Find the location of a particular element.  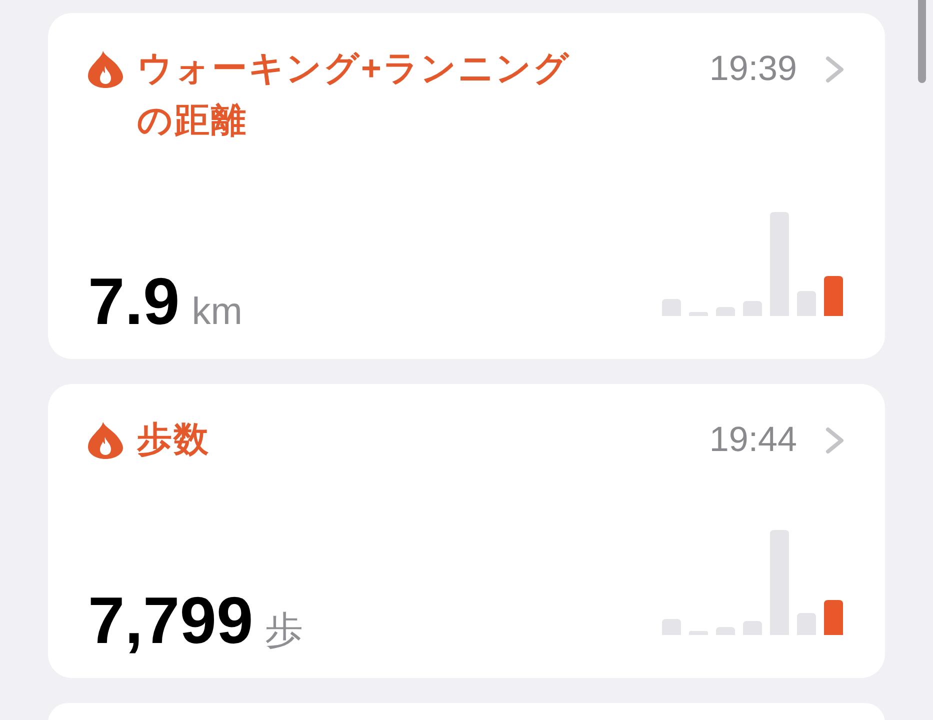

scrollbar is located at coordinates (922, 41).